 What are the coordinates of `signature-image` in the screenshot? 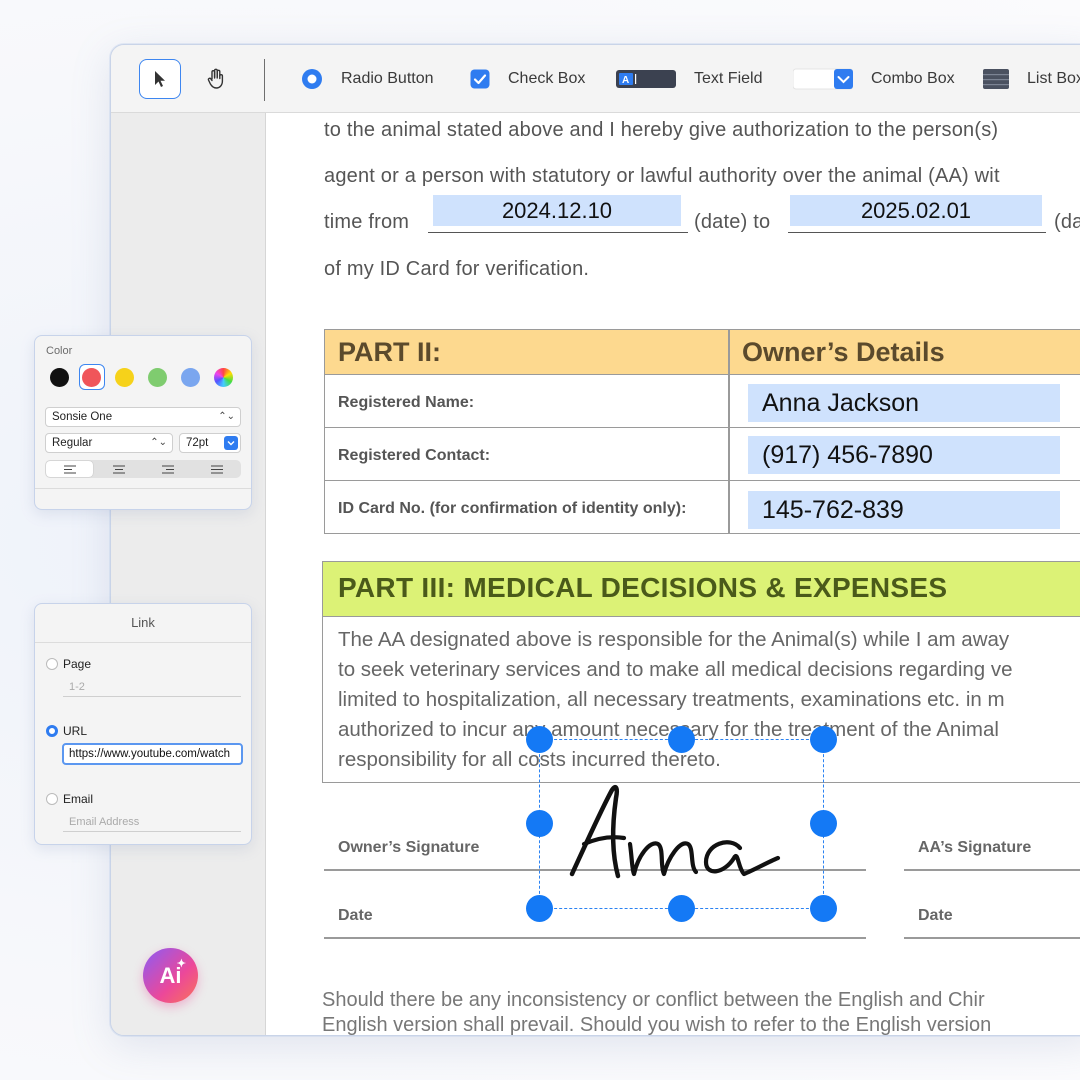 It's located at (675, 832).